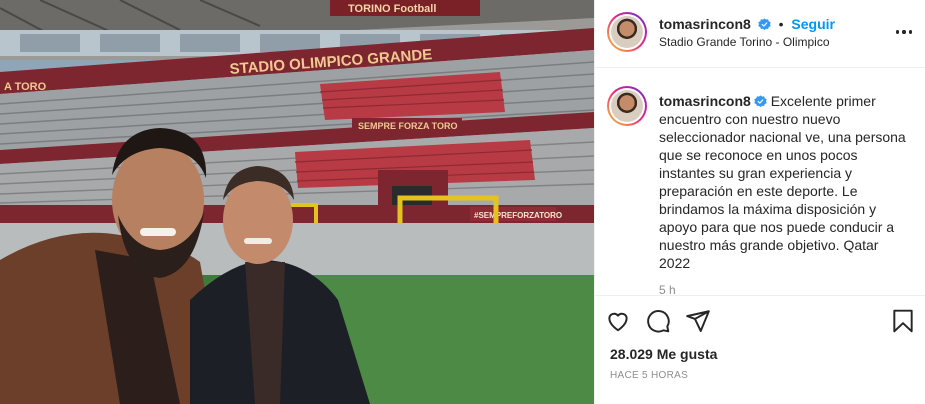 The height and width of the screenshot is (404, 925). I want to click on header-user-line: tomasrincon8 • Seguir, so click(747, 24).